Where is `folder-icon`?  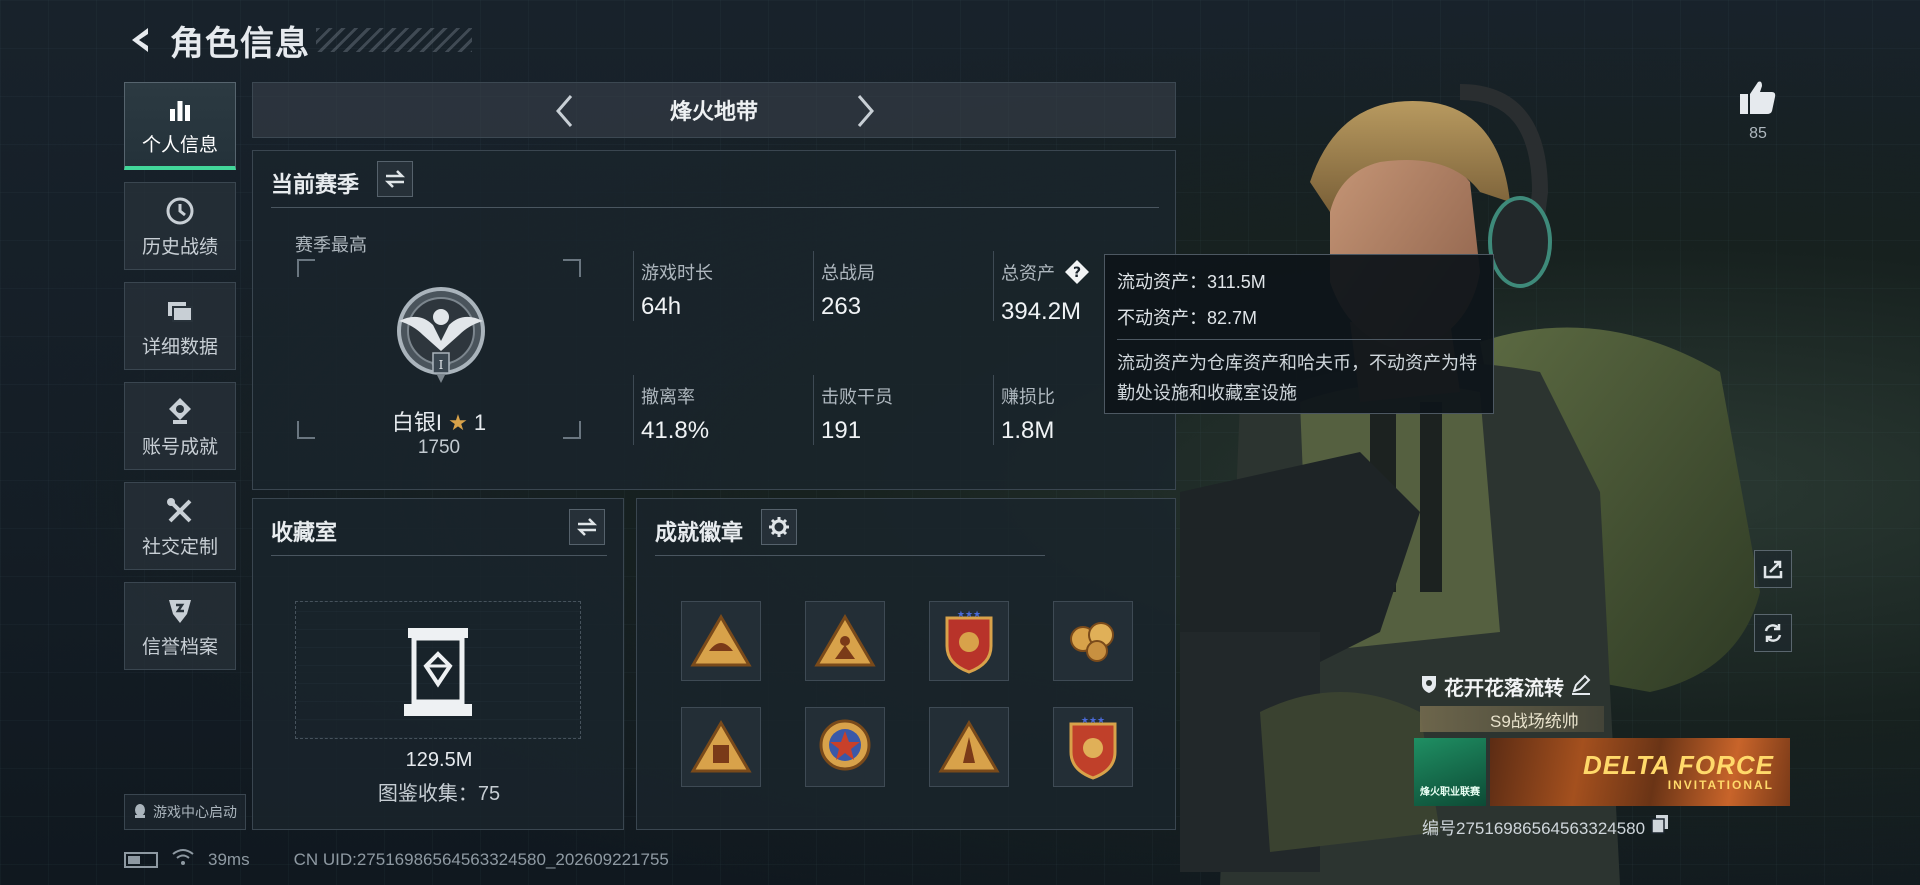
folder-icon is located at coordinates (180, 311).